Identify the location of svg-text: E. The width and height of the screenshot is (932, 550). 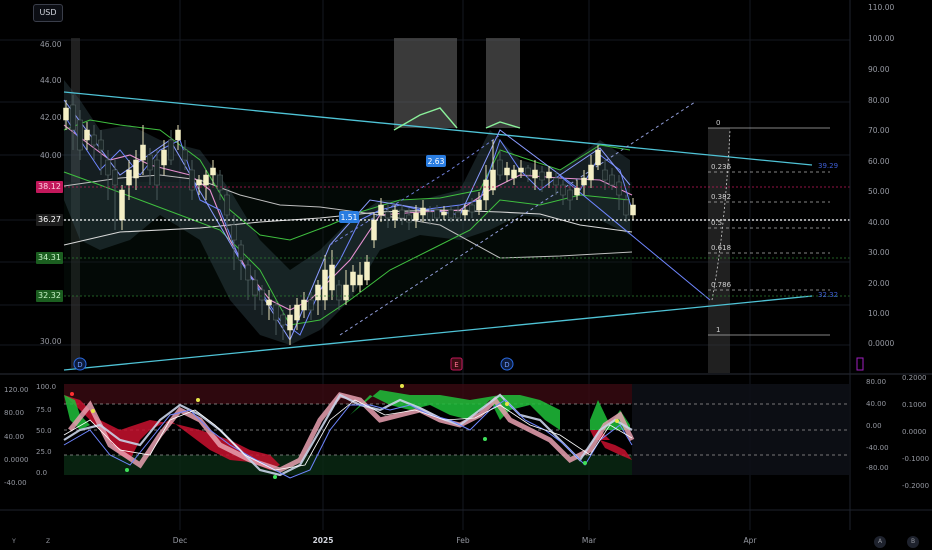
(456, 365).